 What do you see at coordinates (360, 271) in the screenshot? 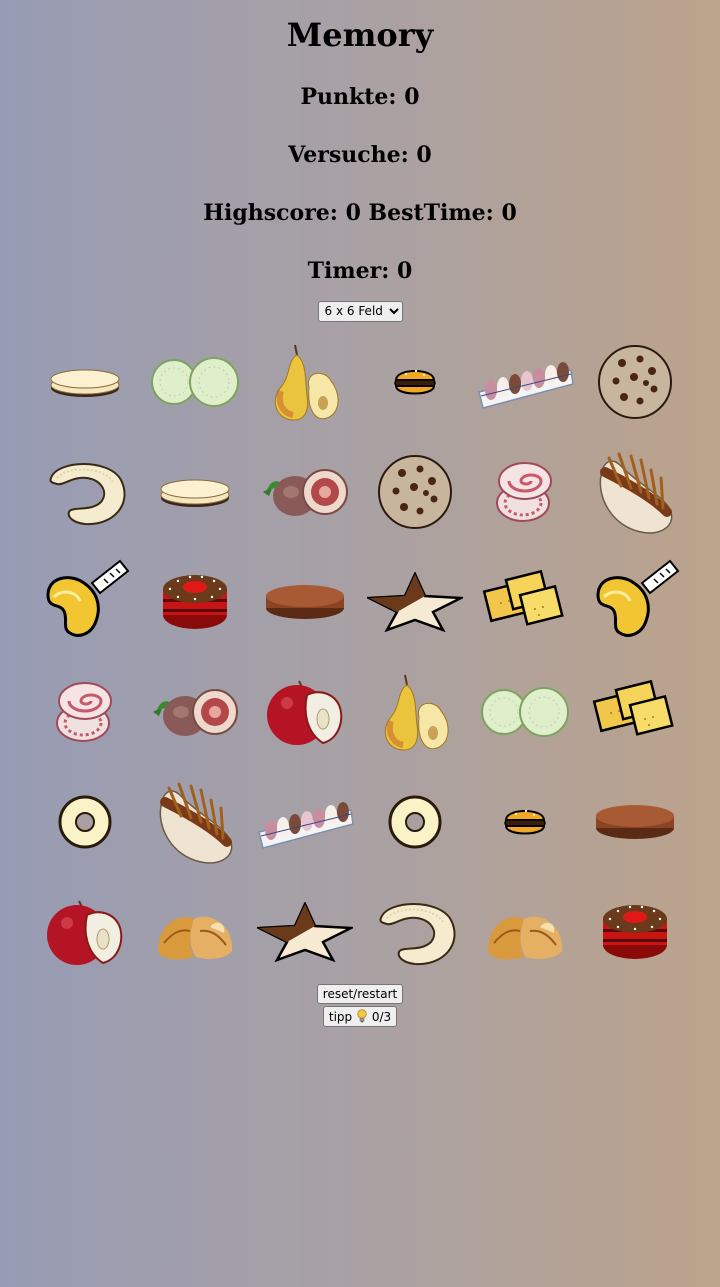
I see `timer-label: Timer: 0` at bounding box center [360, 271].